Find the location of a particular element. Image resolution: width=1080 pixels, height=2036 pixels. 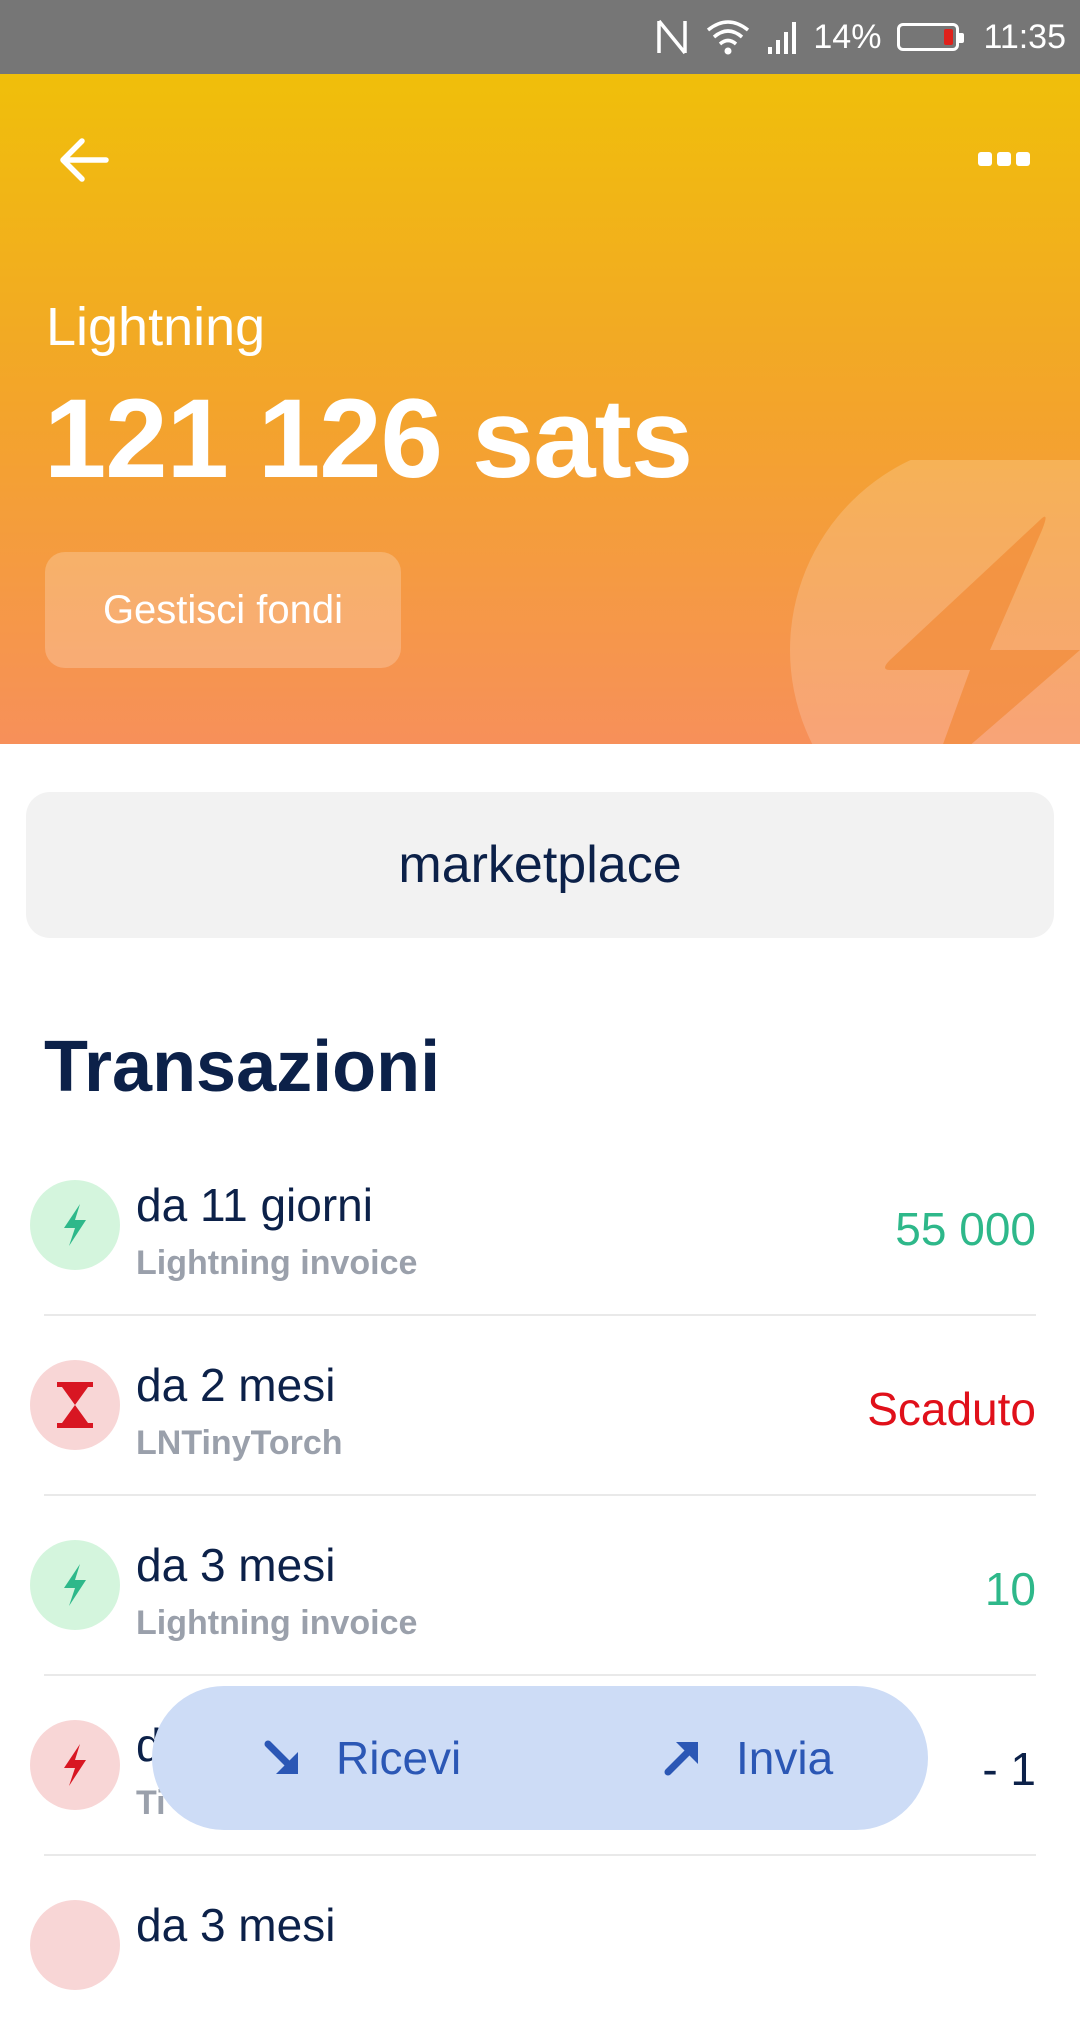

transactions-title: Transazioni is located at coordinates (242, 1067).